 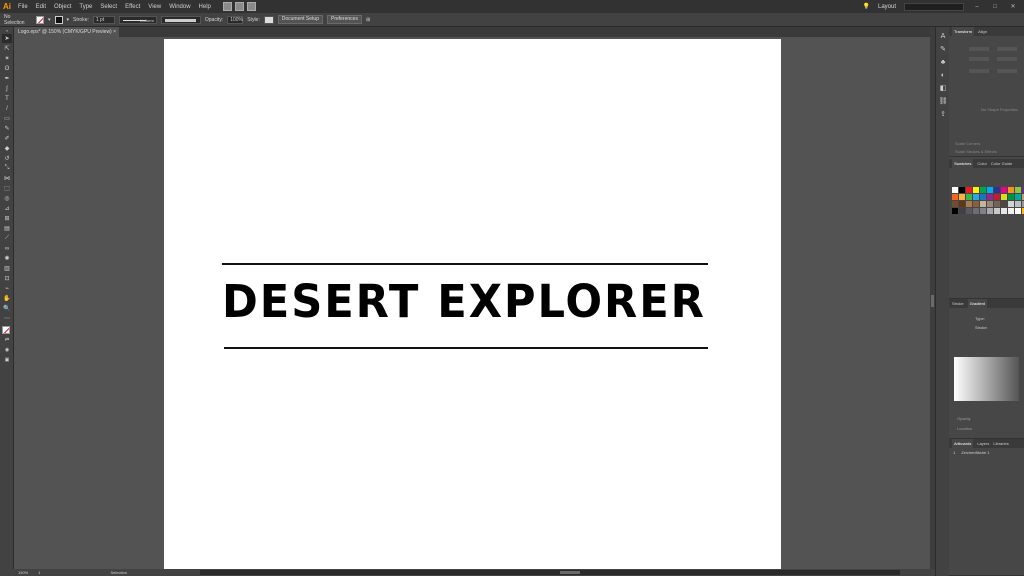 What do you see at coordinates (979, 71) in the screenshot?
I see `transform-angle-field` at bounding box center [979, 71].